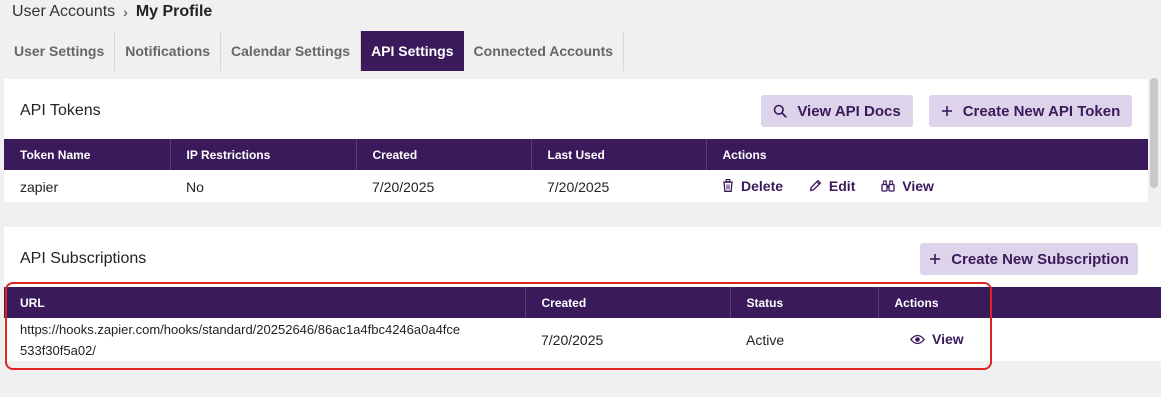 The height and width of the screenshot is (397, 1161). I want to click on eye-icon, so click(917, 339).